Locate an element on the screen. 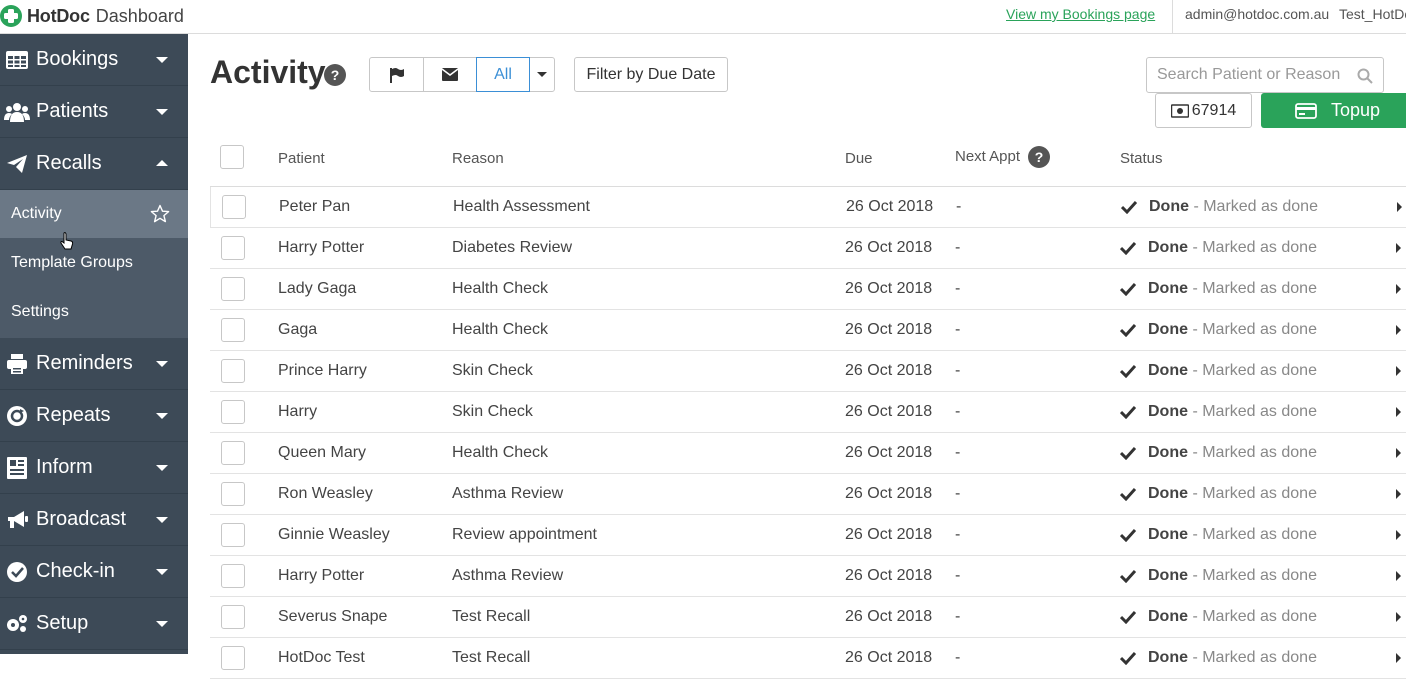  sidebar-item-patients: Patients is located at coordinates (94, 112).